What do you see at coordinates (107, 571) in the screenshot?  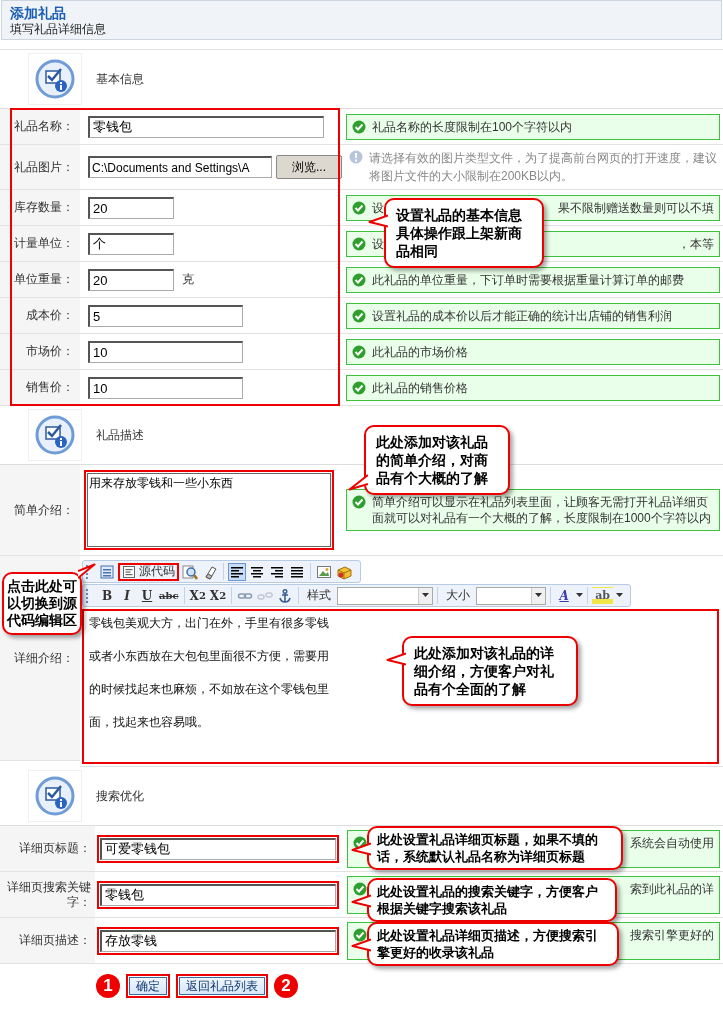 I see `document-icon` at bounding box center [107, 571].